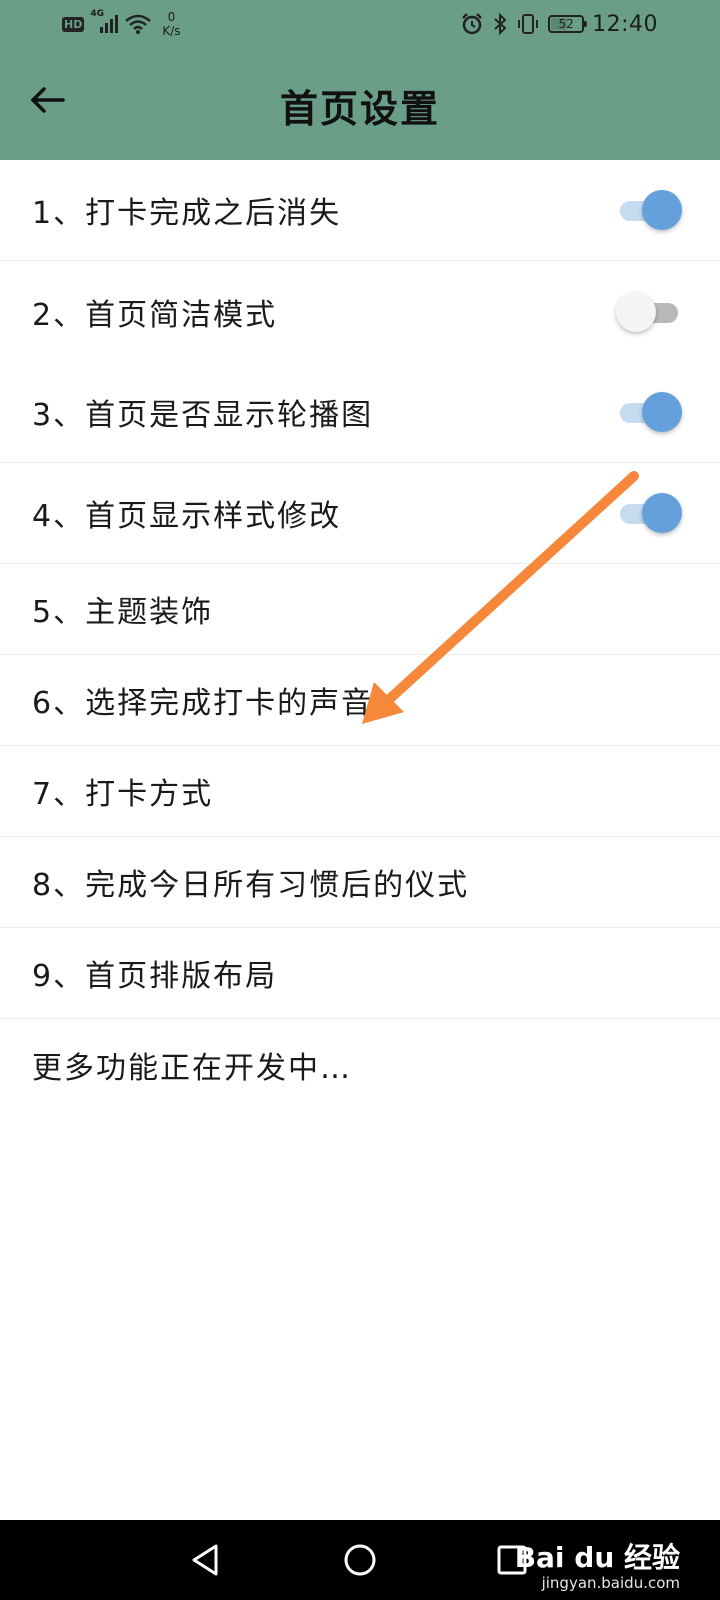 This screenshot has height=1600, width=720. I want to click on bluetooth-icon, so click(500, 24).